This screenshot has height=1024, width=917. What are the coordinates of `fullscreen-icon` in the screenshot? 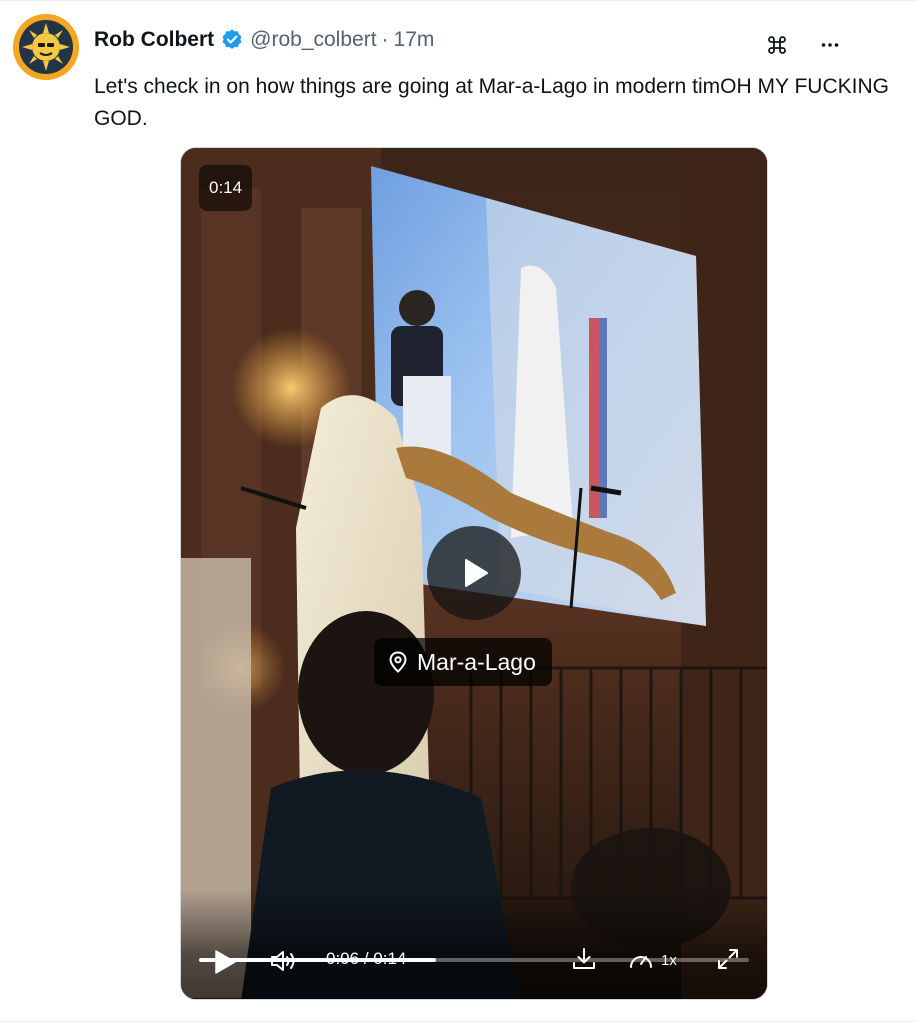 It's located at (728, 959).